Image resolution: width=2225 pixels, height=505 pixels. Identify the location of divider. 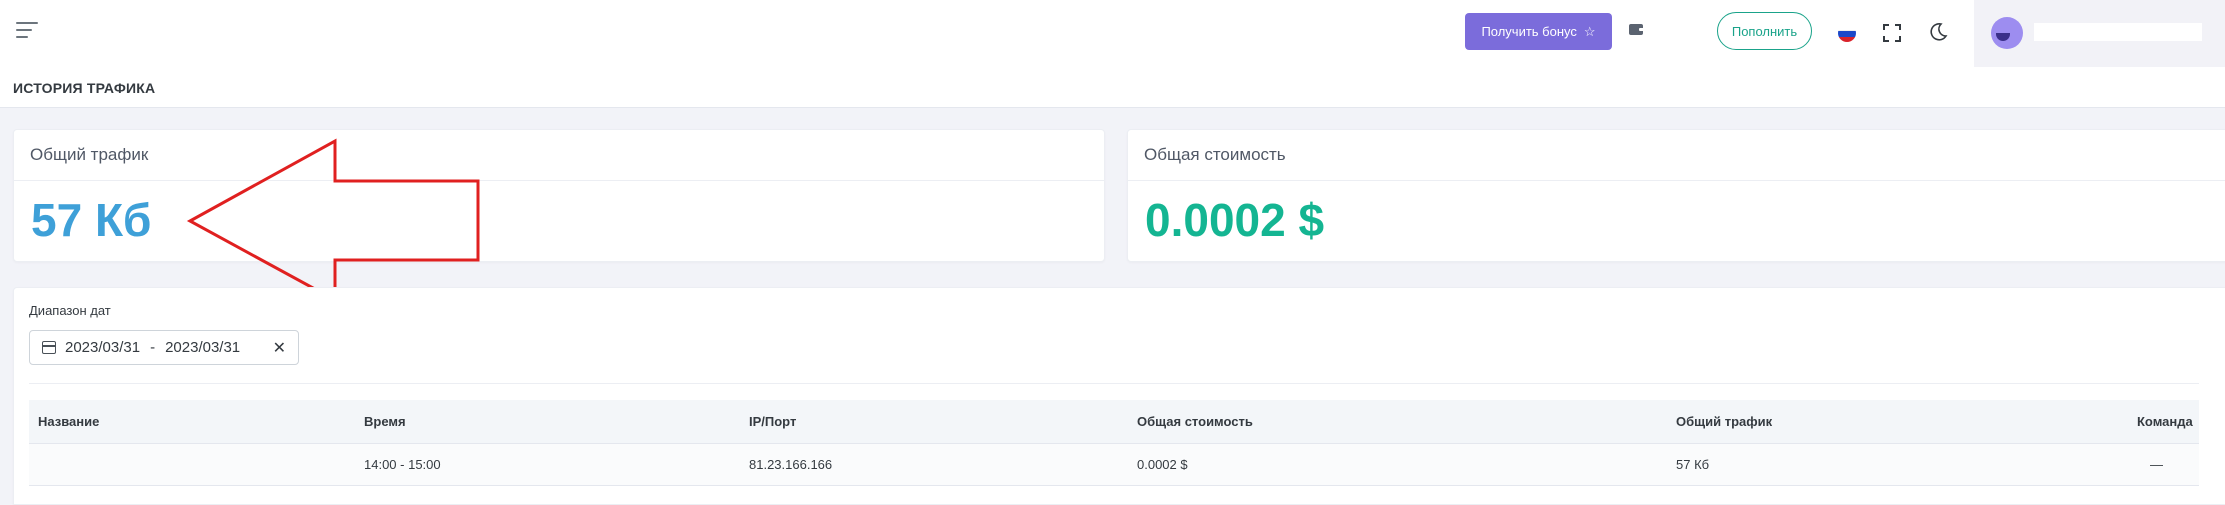
(1114, 383).